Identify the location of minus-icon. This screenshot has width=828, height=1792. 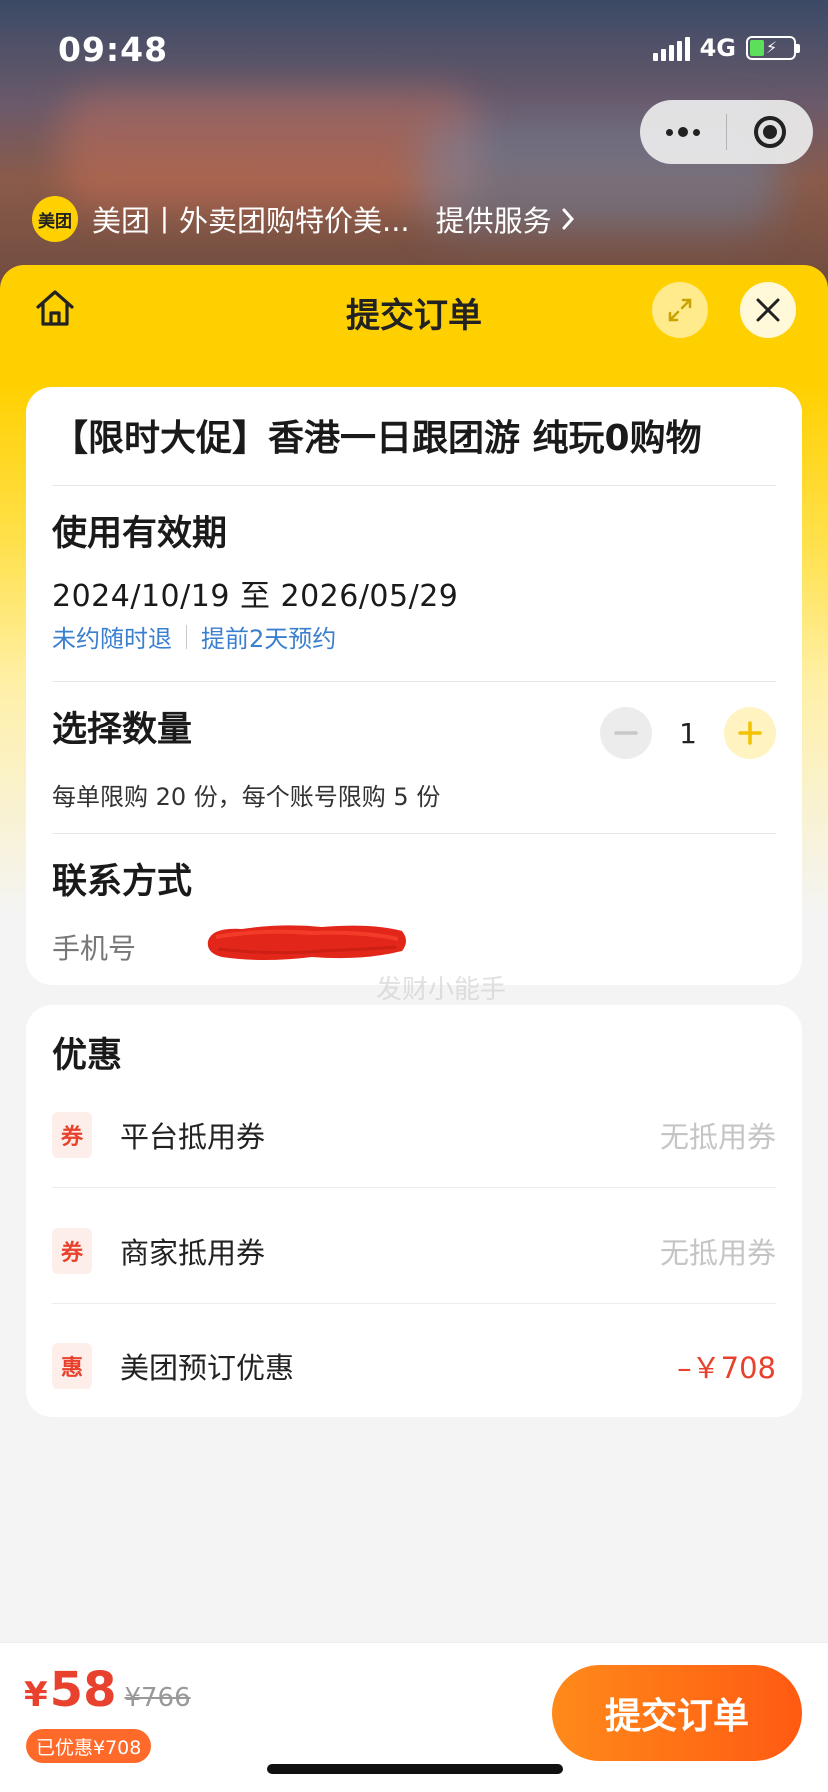
(626, 733).